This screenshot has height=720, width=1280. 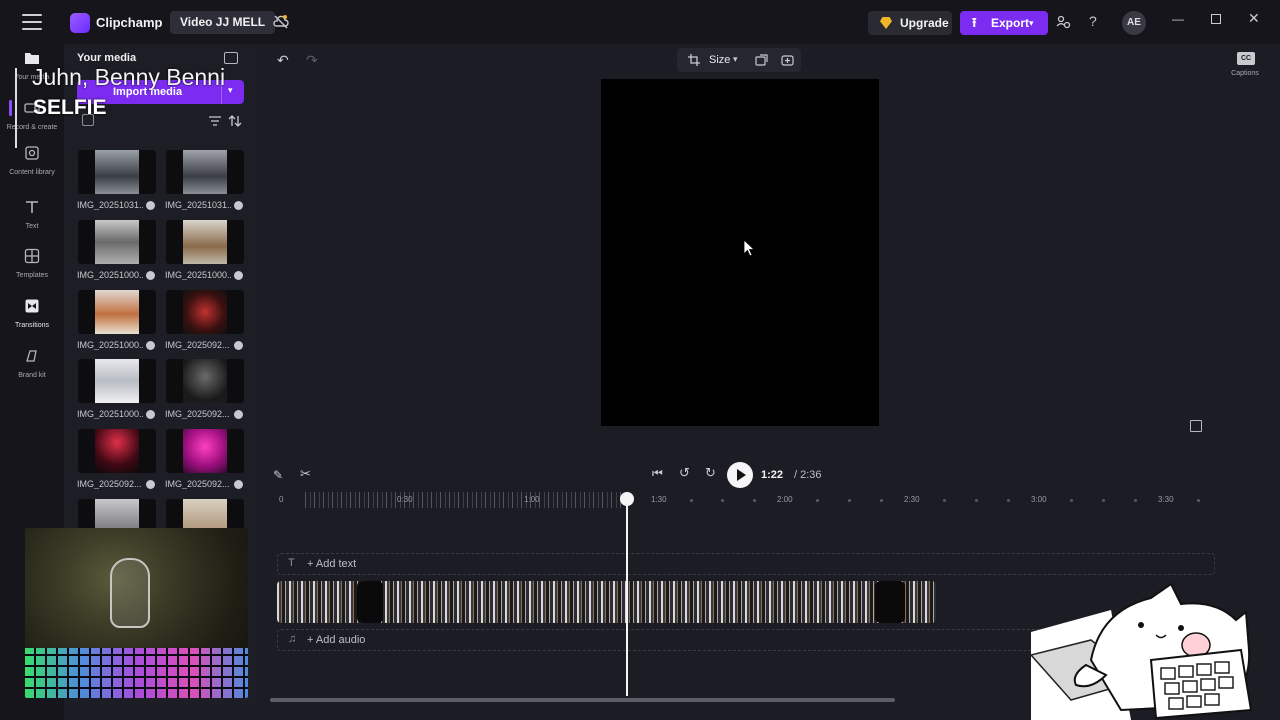 What do you see at coordinates (32, 153) in the screenshot?
I see `library-icon` at bounding box center [32, 153].